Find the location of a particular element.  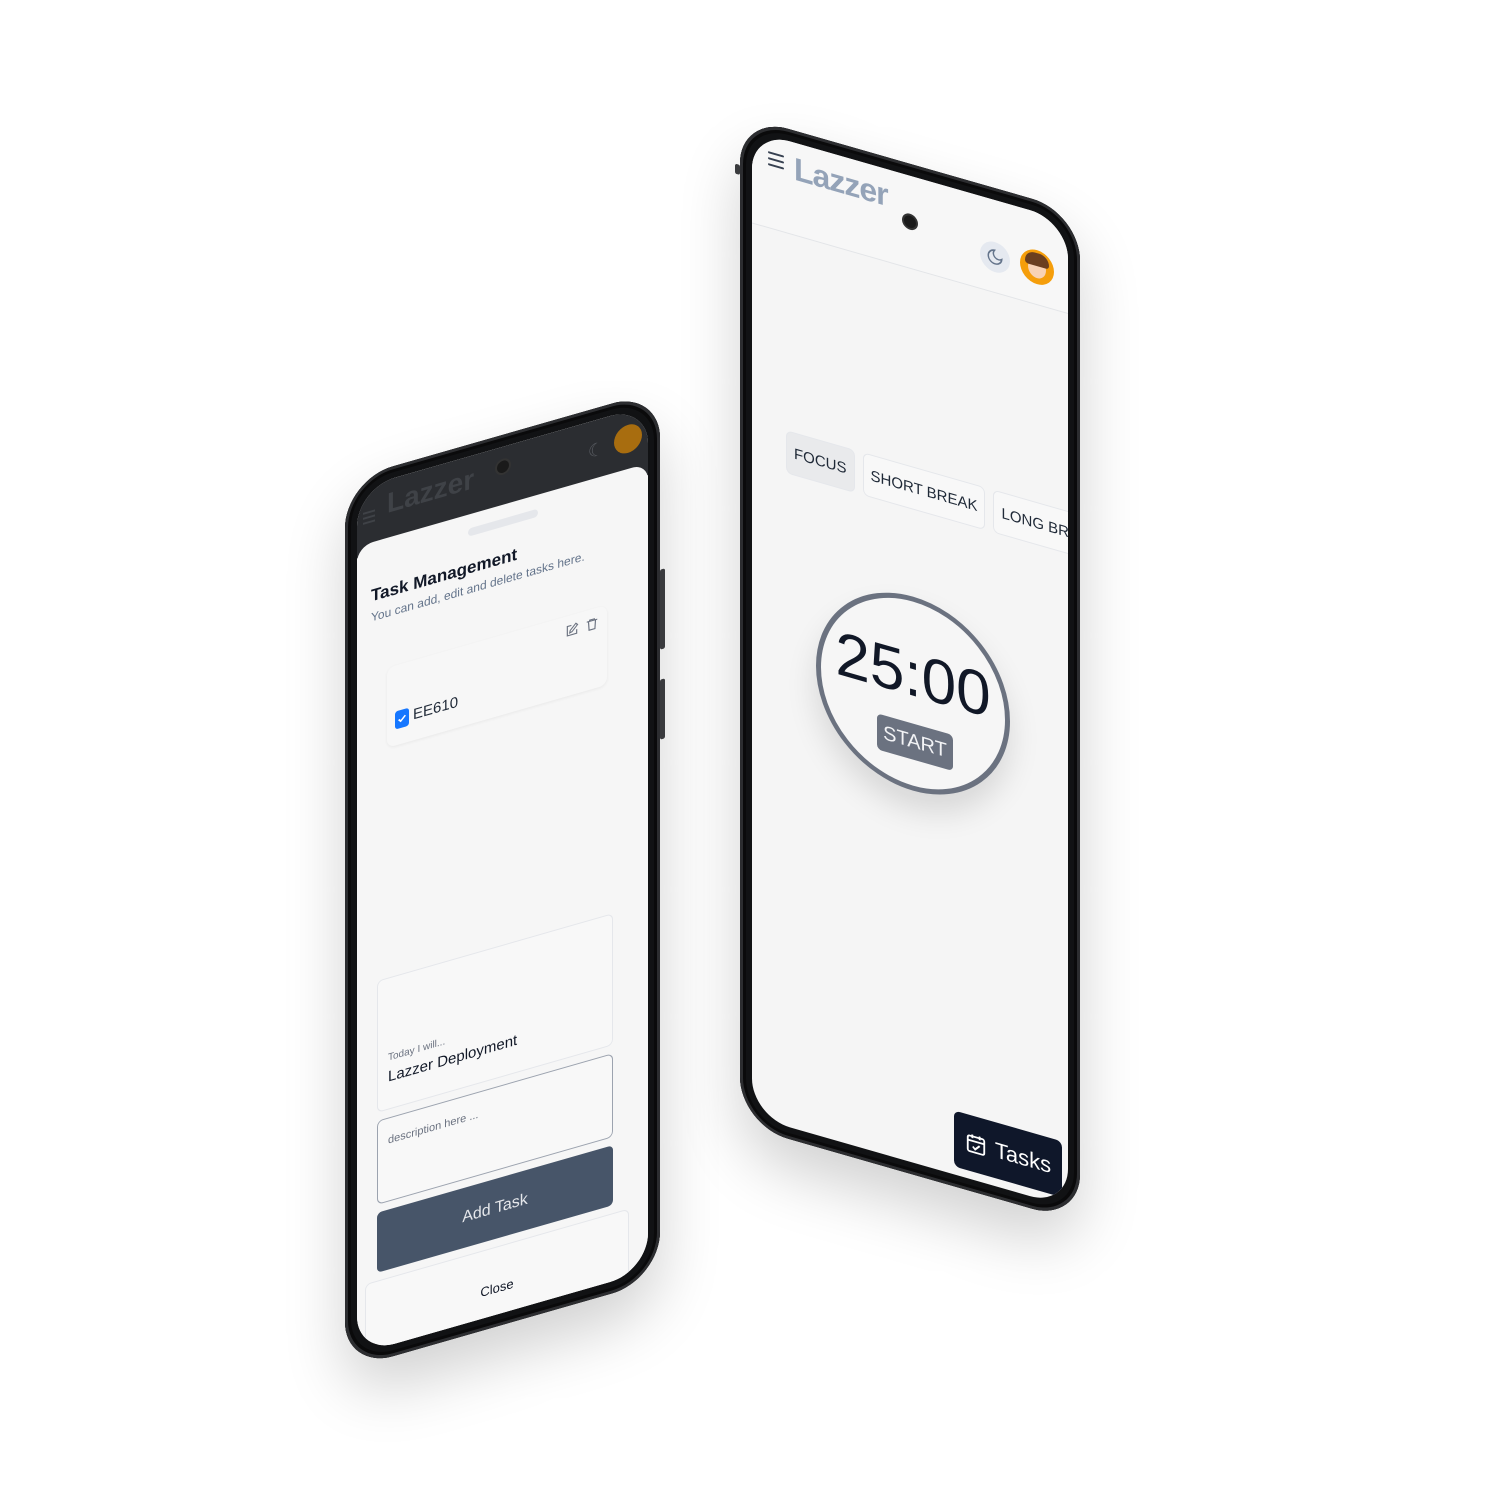

task-checkbox is located at coordinates (402, 718).